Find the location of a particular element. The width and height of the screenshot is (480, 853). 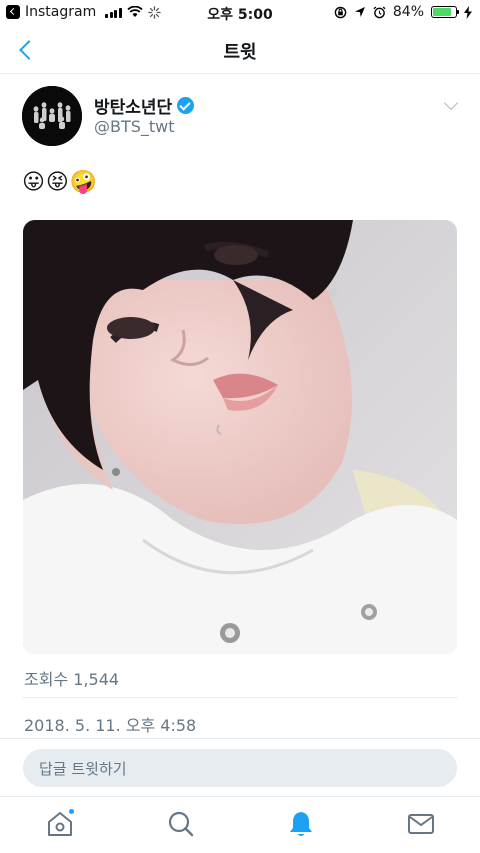

new-tweets-dot is located at coordinates (71, 811).